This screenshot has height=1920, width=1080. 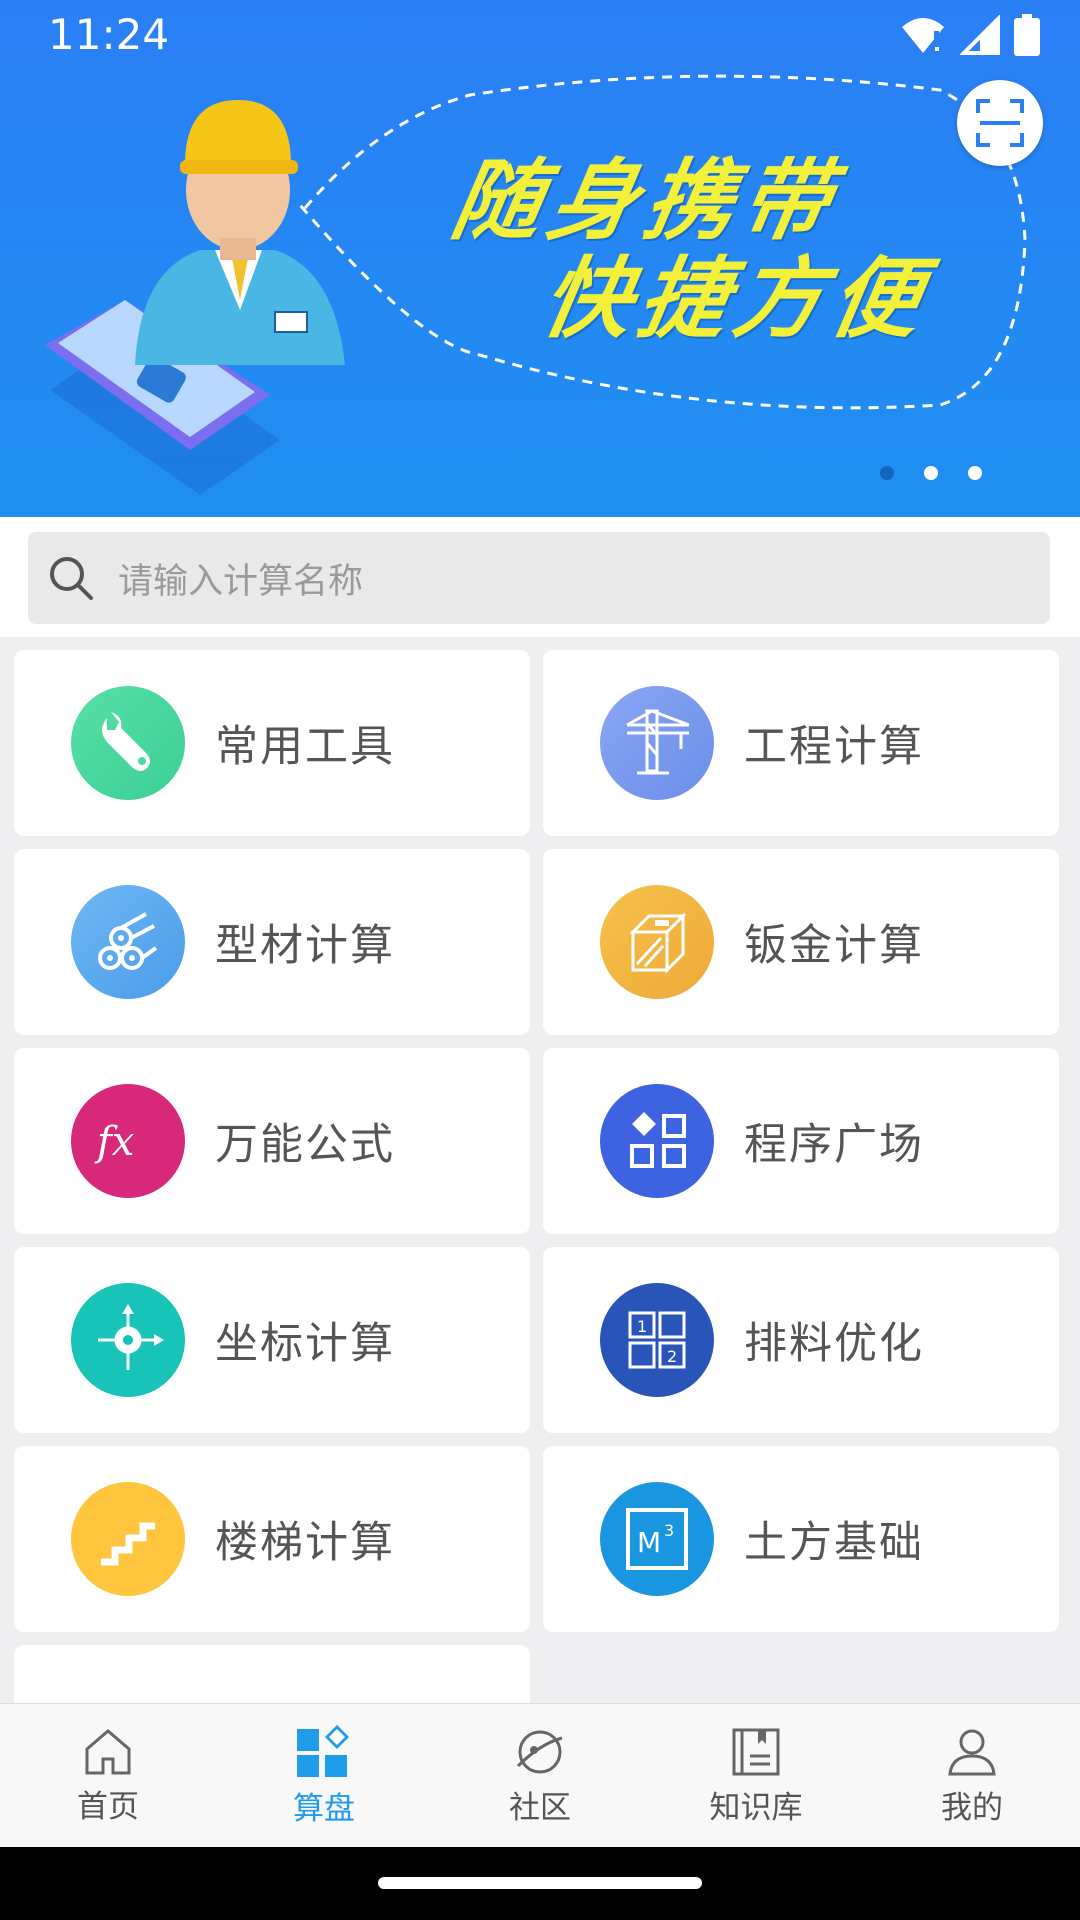 What do you see at coordinates (128, 942) in the screenshot?
I see `pipes-icon` at bounding box center [128, 942].